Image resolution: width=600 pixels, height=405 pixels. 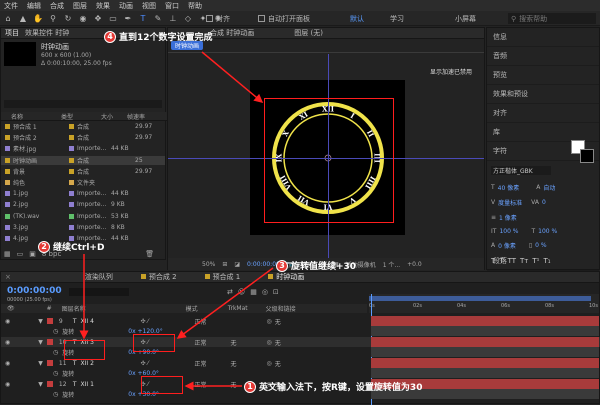 What do you see at coordinates (341, 388) in the screenshot?
I see `step-1-text: 英文输入法下，按R键，设置旋转值为30` at bounding box center [341, 388].